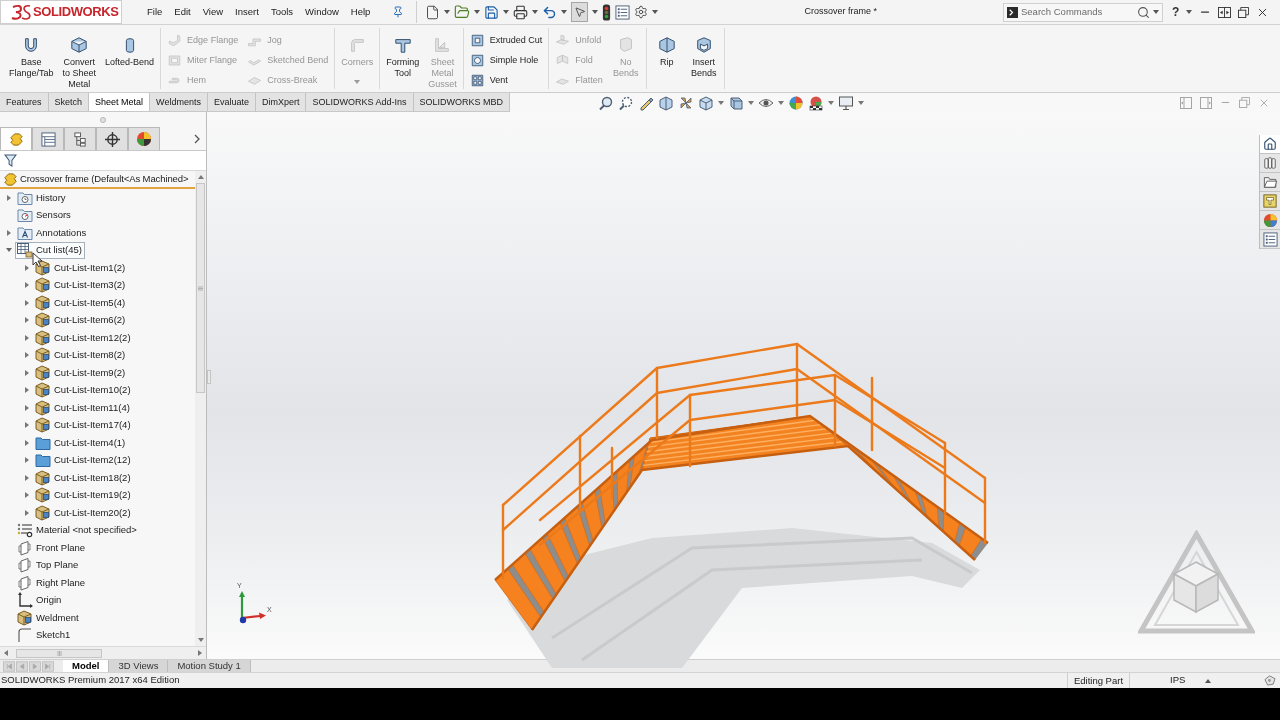 Image resolution: width=1280 pixels, height=720 pixels. Describe the element at coordinates (77, 530) in the screenshot. I see `tree-item: Material <not specified>` at that location.